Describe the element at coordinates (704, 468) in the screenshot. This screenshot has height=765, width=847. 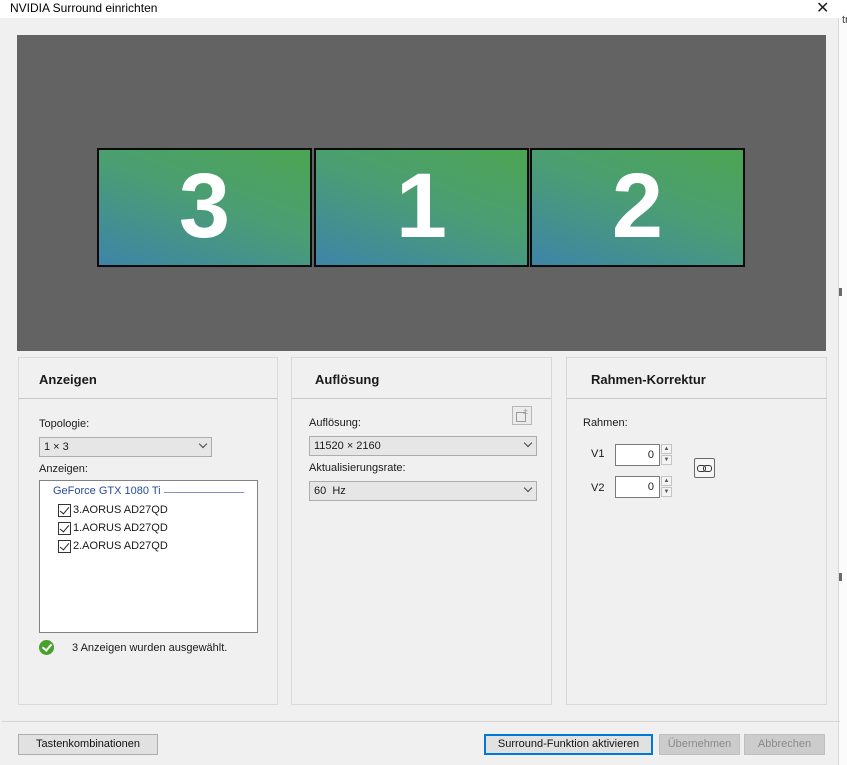
I see `link-icon` at that location.